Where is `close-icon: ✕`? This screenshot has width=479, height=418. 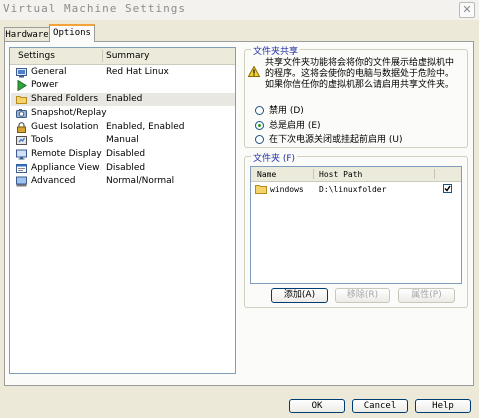 close-icon: ✕ is located at coordinates (467, 9).